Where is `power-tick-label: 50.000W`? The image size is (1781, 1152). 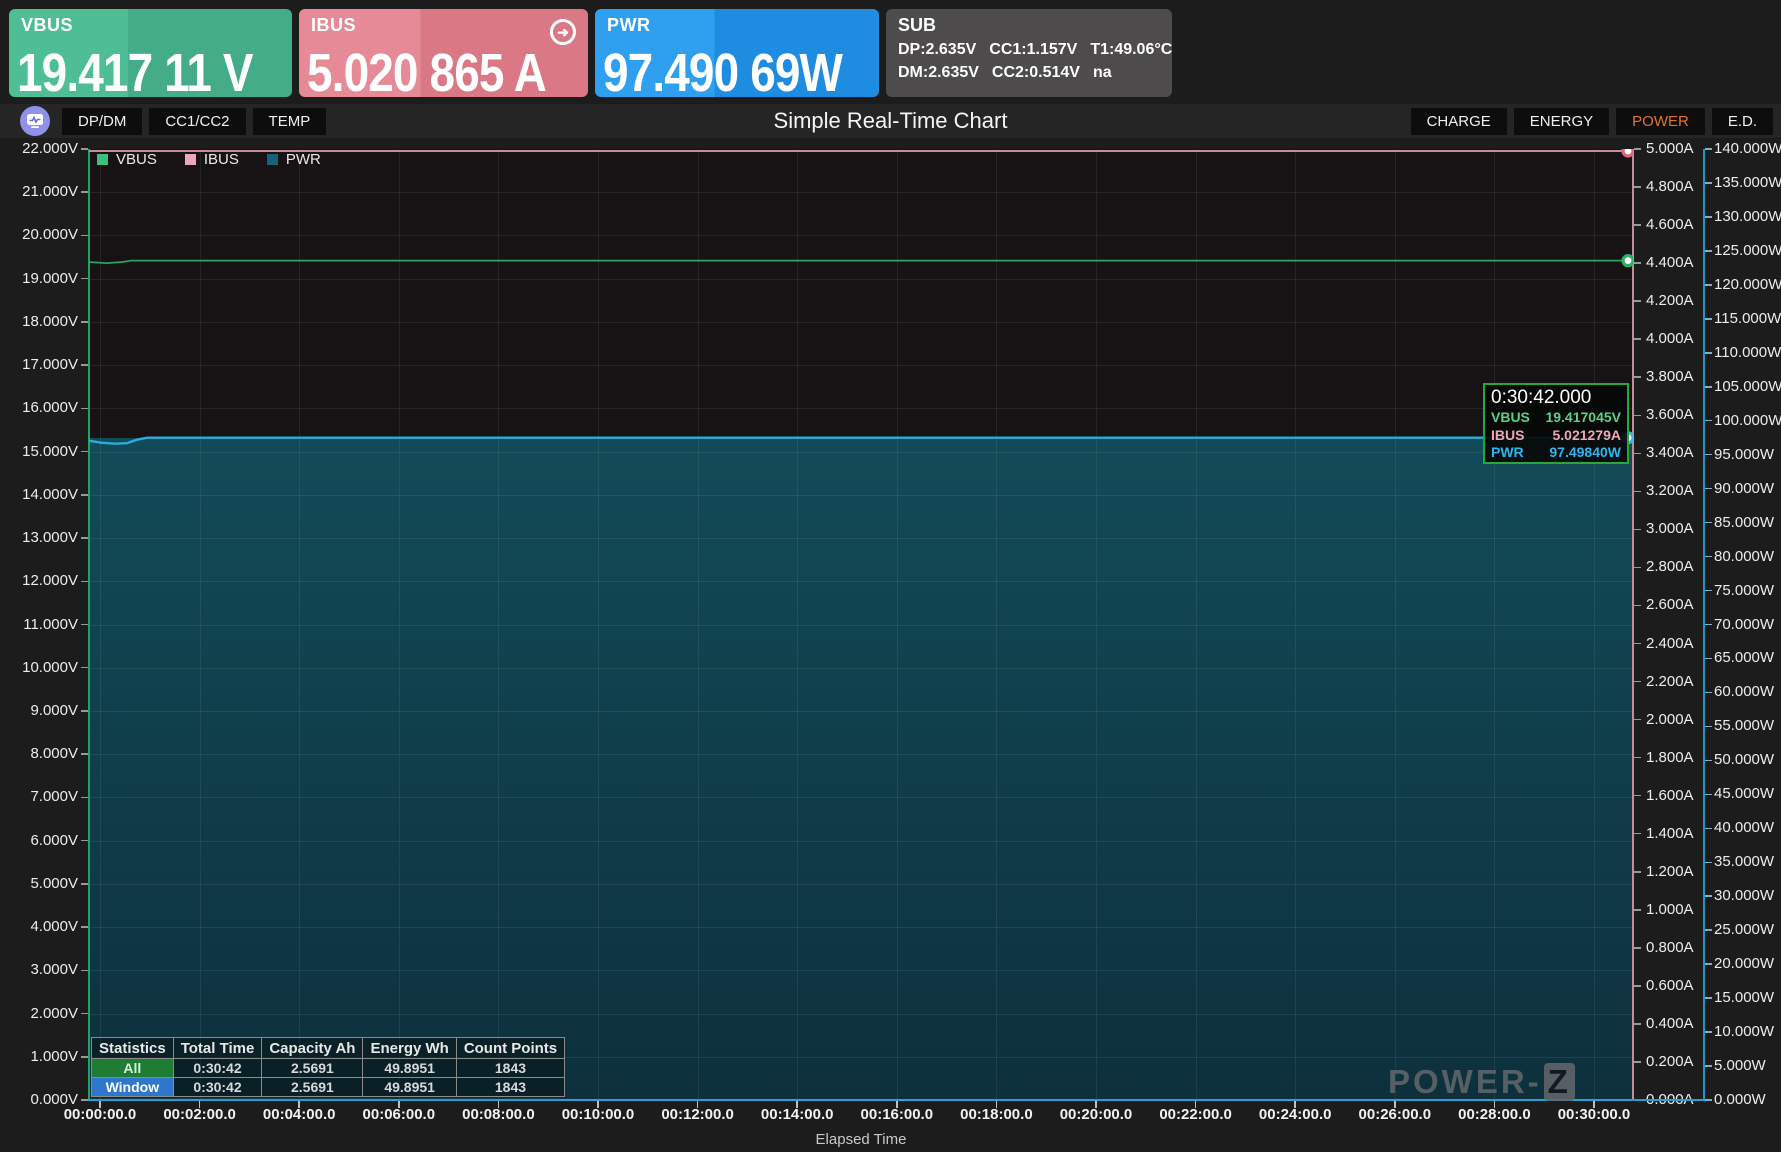 power-tick-label: 50.000W is located at coordinates (1744, 760).